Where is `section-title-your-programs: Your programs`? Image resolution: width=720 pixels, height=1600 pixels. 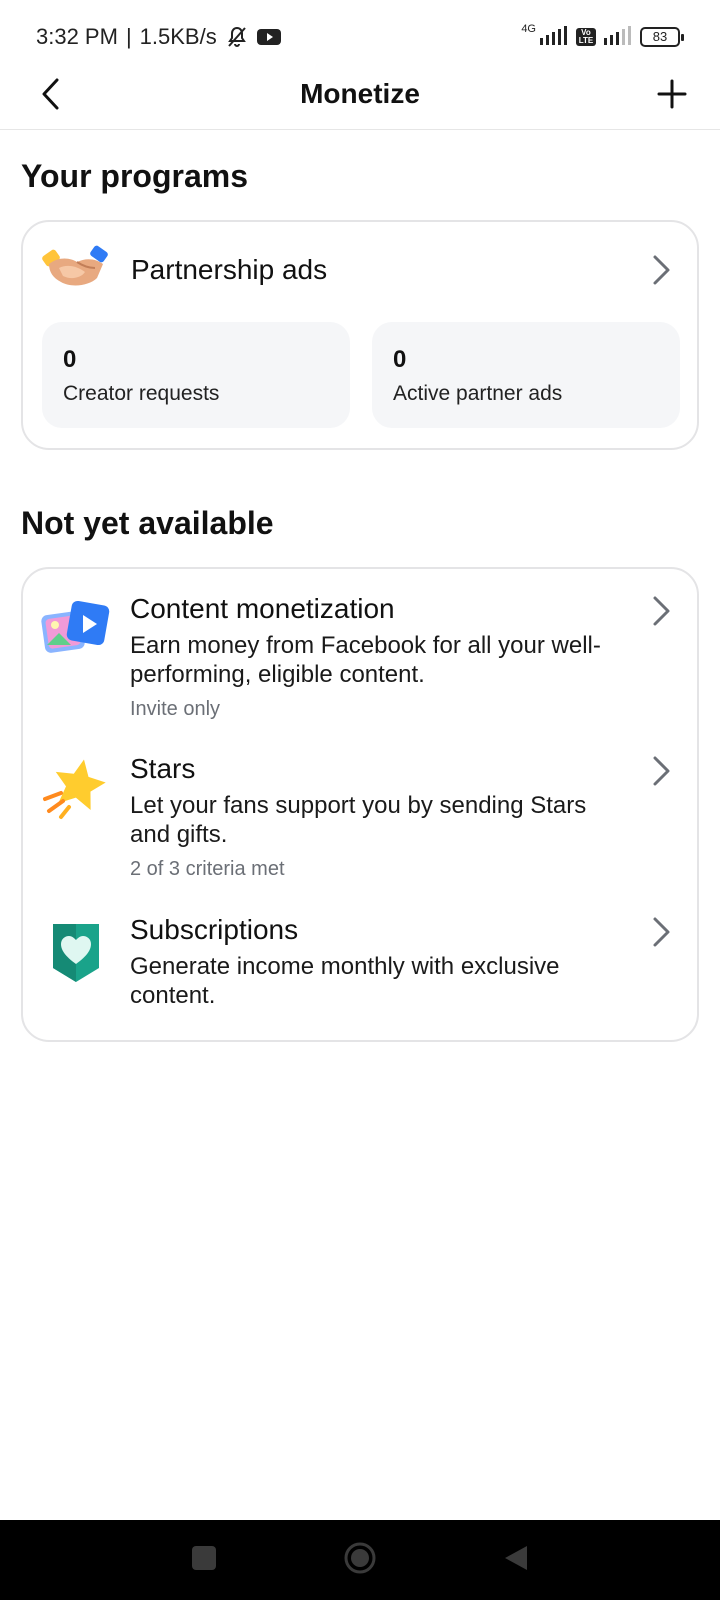
section-title-your-programs: Your programs is located at coordinates (134, 176).